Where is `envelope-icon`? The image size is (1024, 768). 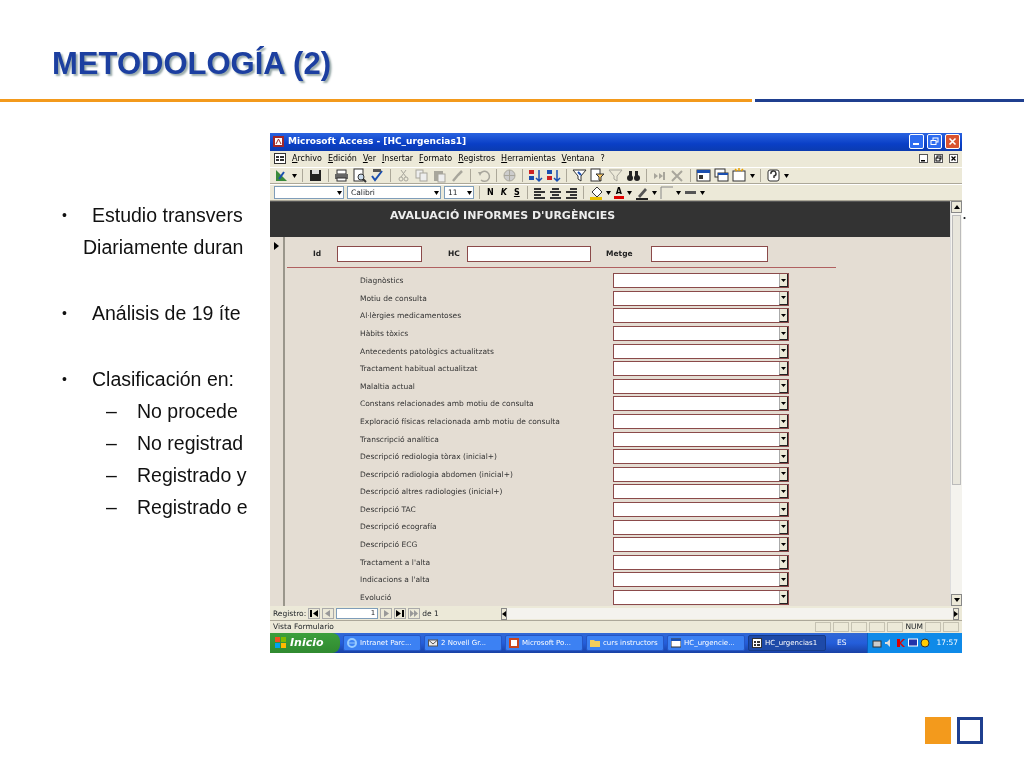
envelope-icon is located at coordinates (433, 643).